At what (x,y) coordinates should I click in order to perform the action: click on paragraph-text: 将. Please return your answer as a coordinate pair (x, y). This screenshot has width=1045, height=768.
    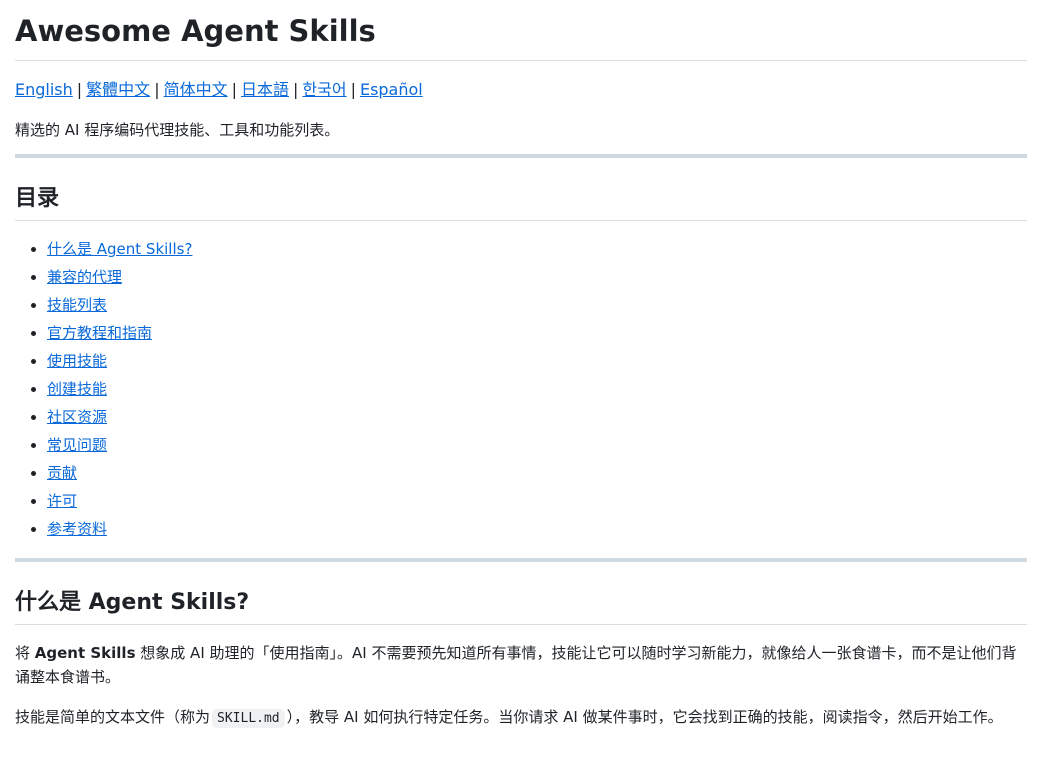
    Looking at the image, I should click on (25, 653).